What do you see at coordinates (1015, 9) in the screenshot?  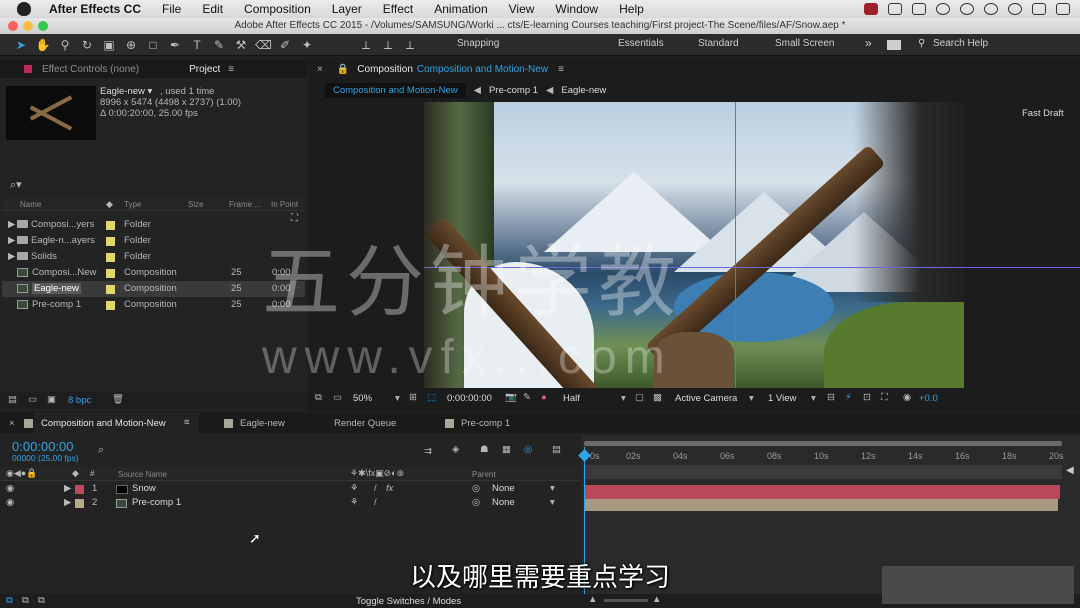 I see `clock-icon` at bounding box center [1015, 9].